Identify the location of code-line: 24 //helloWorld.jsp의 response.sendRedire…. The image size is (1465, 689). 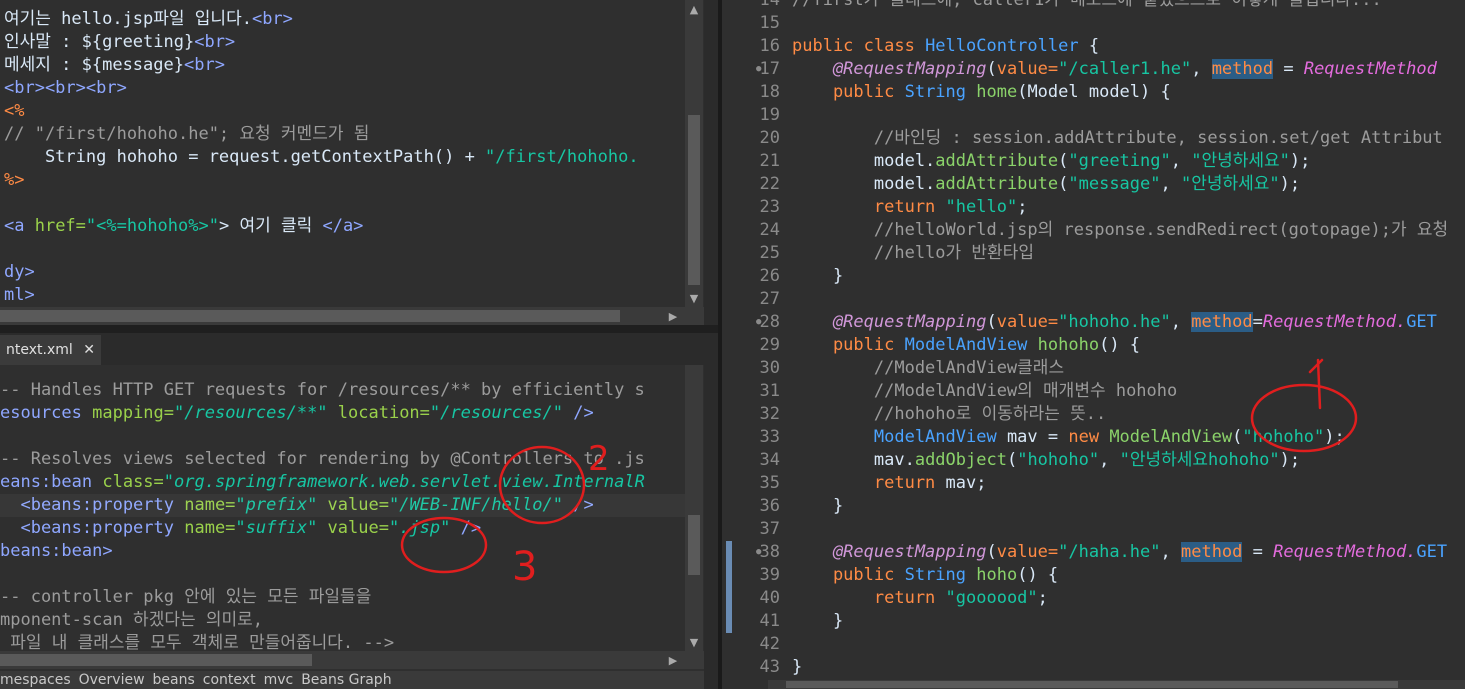
(1093, 230).